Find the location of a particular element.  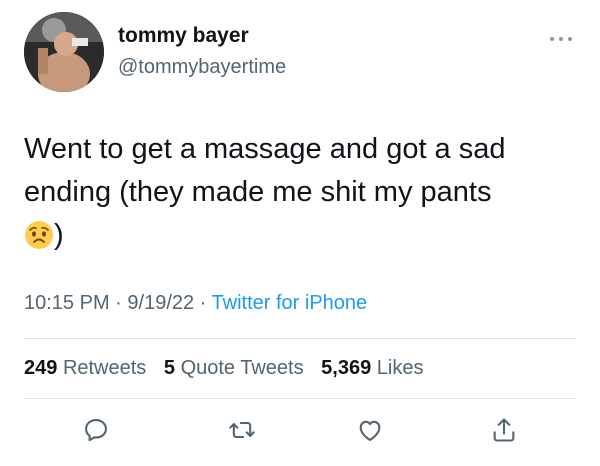

quote-tweets-count: 5 is located at coordinates (169, 368).